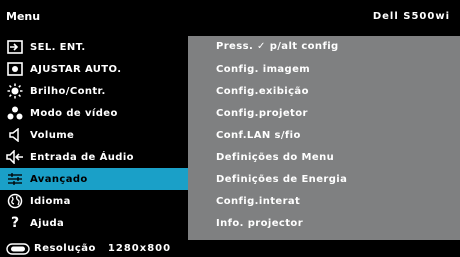 The image size is (460, 257). Describe the element at coordinates (74, 113) in the screenshot. I see `menu-item-label: Modo de vídeo` at that location.